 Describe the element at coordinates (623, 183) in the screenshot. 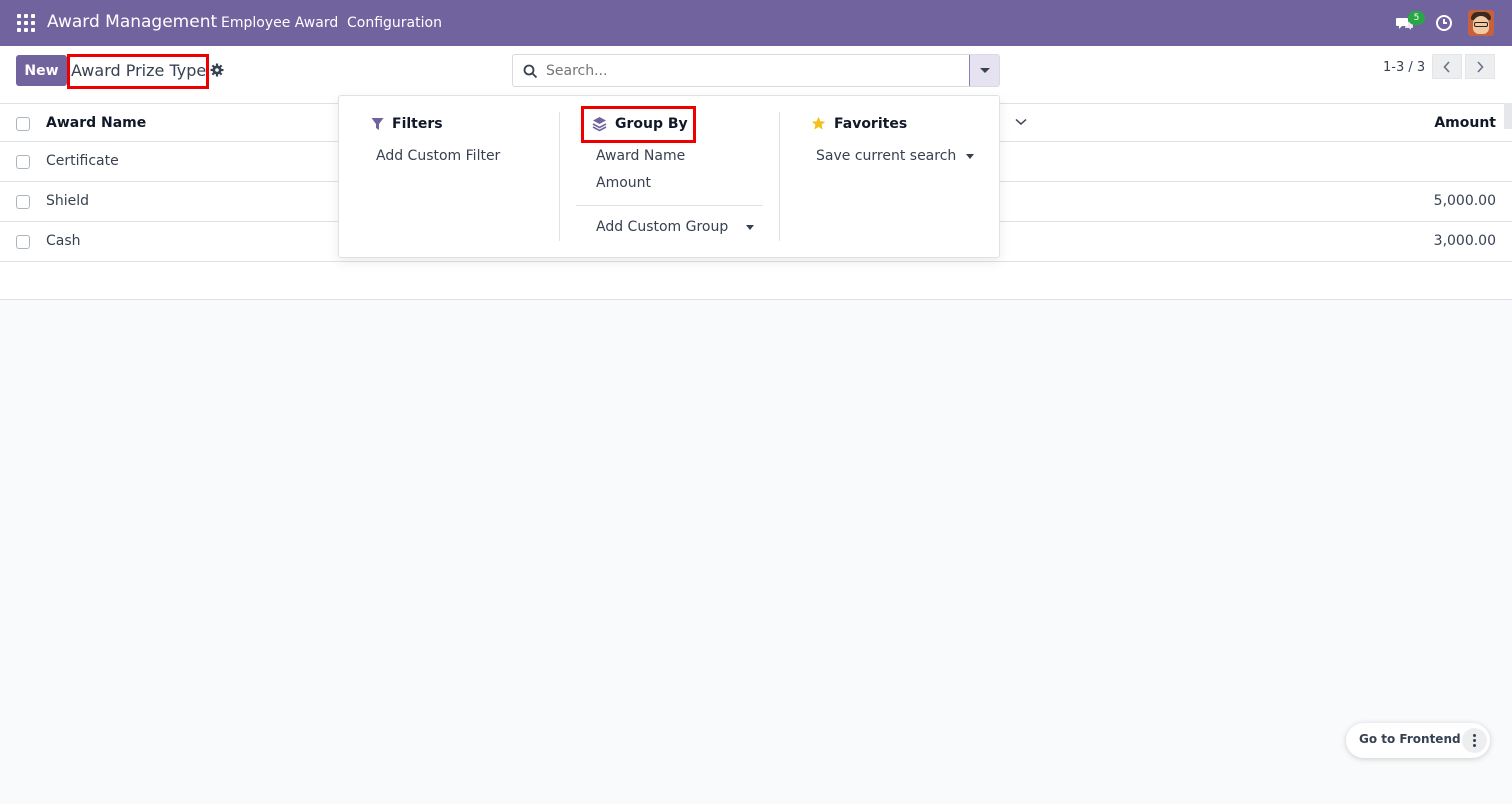

I see `group-by-amount: Amount` at that location.